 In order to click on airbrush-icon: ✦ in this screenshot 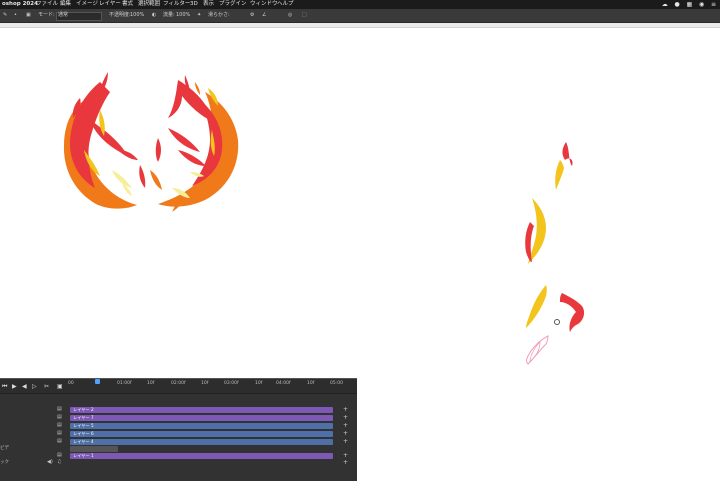, I will do `click(199, 15)`.